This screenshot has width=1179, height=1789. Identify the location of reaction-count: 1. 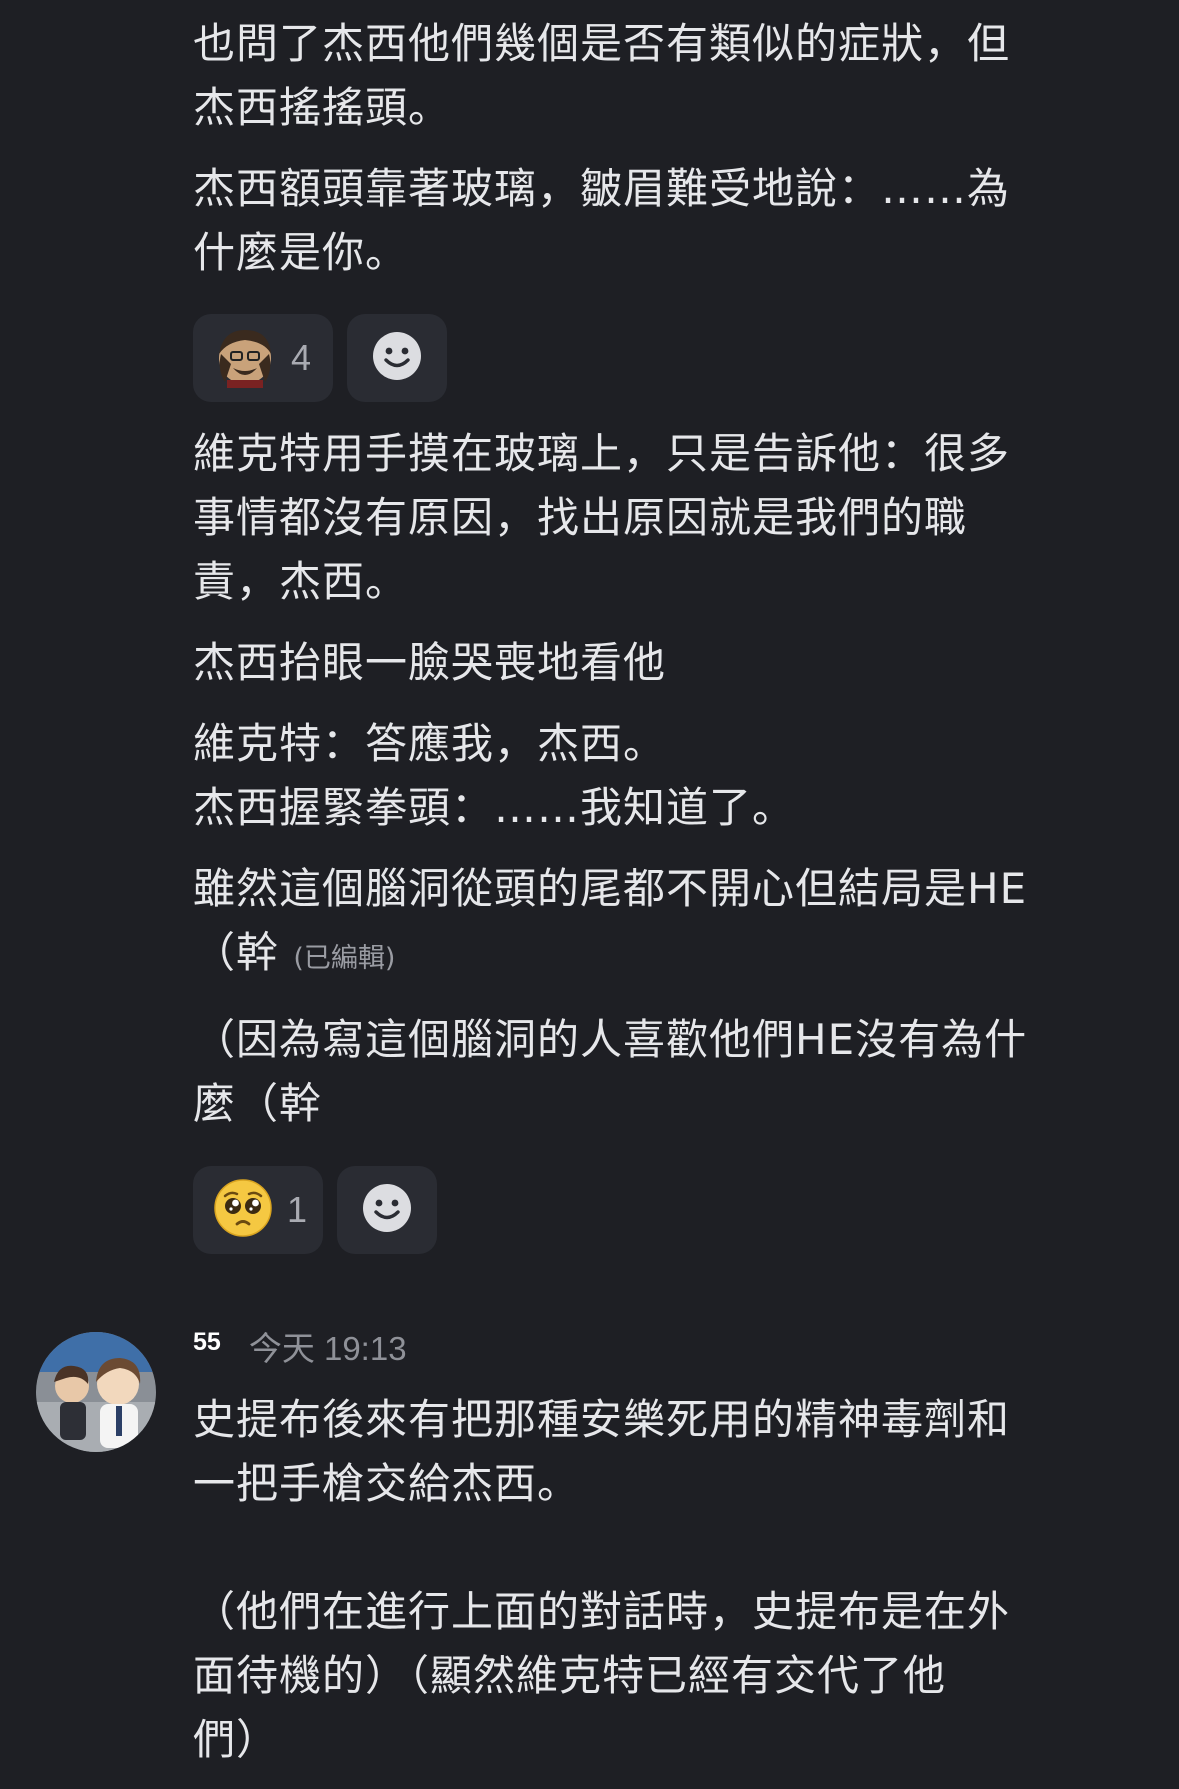
(297, 1209).